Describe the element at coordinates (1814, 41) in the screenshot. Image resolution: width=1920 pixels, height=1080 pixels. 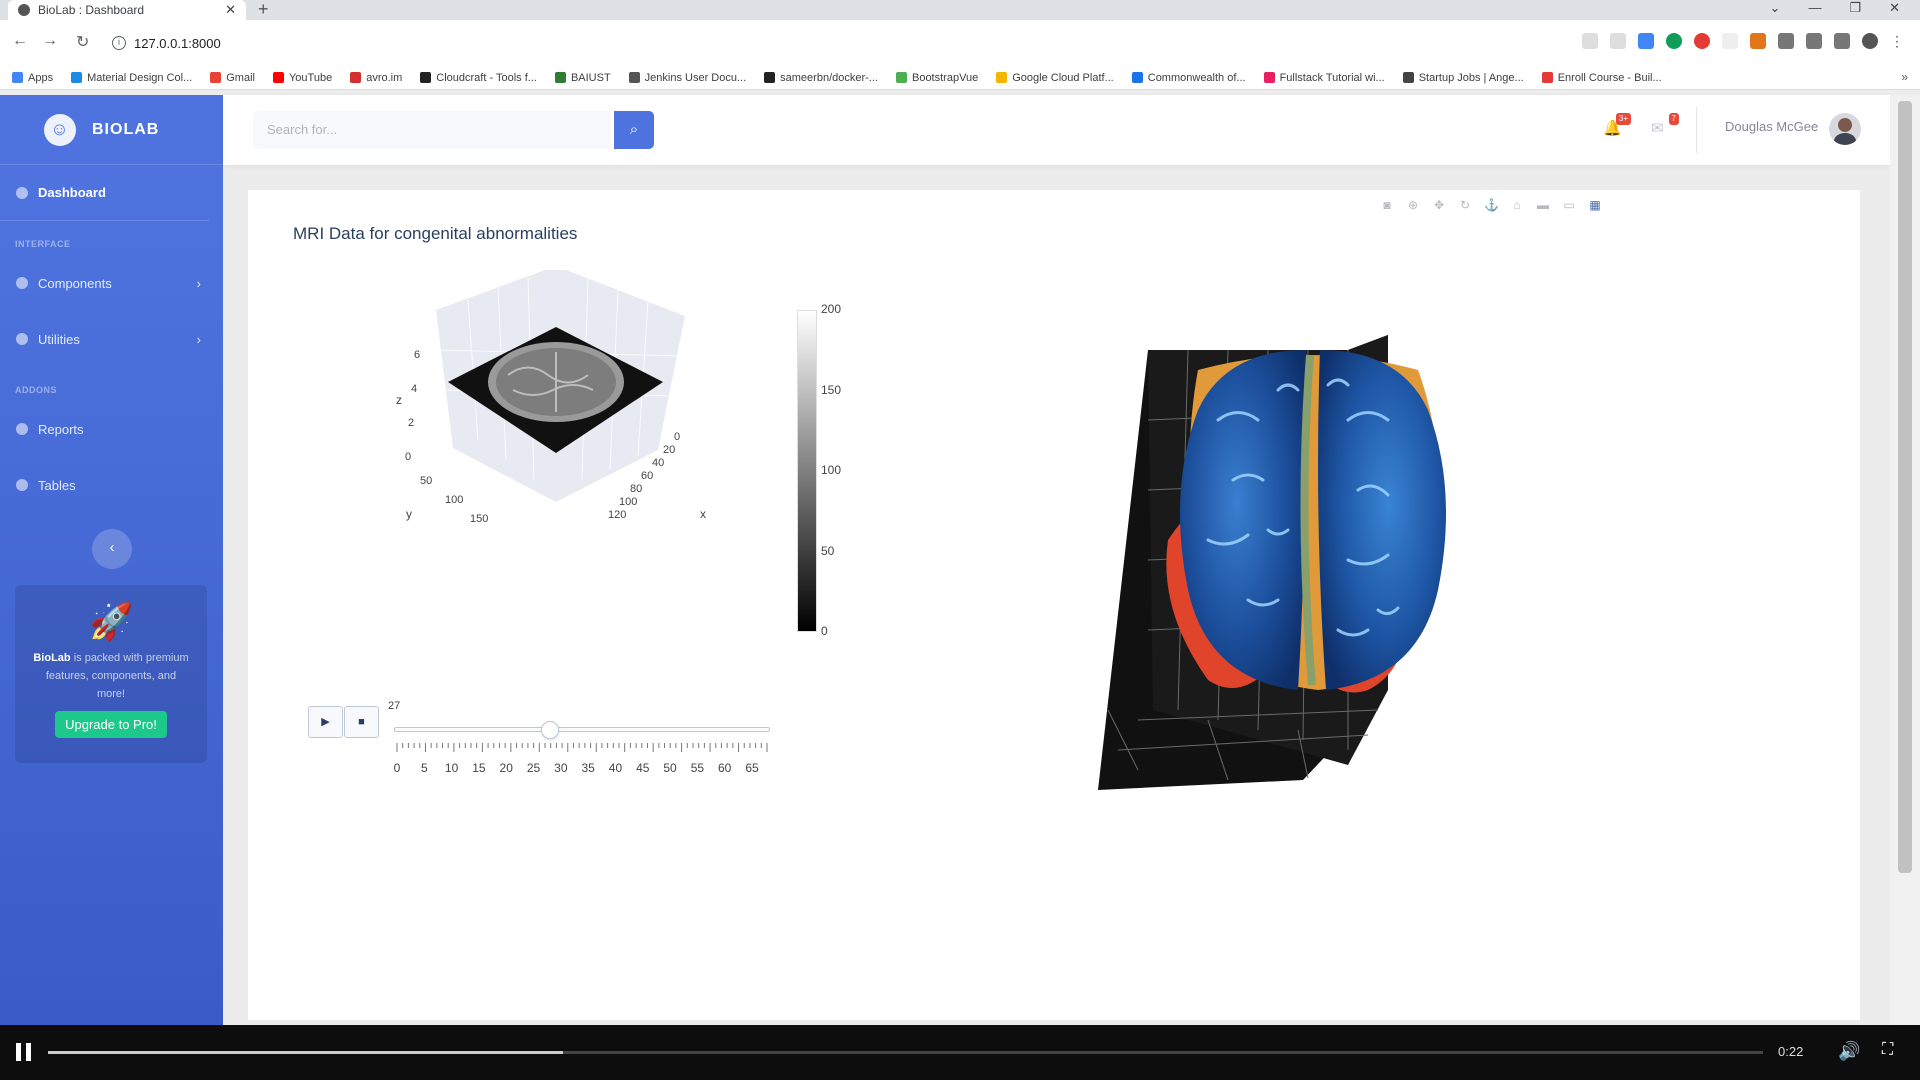
I see `reading-list-icon` at that location.